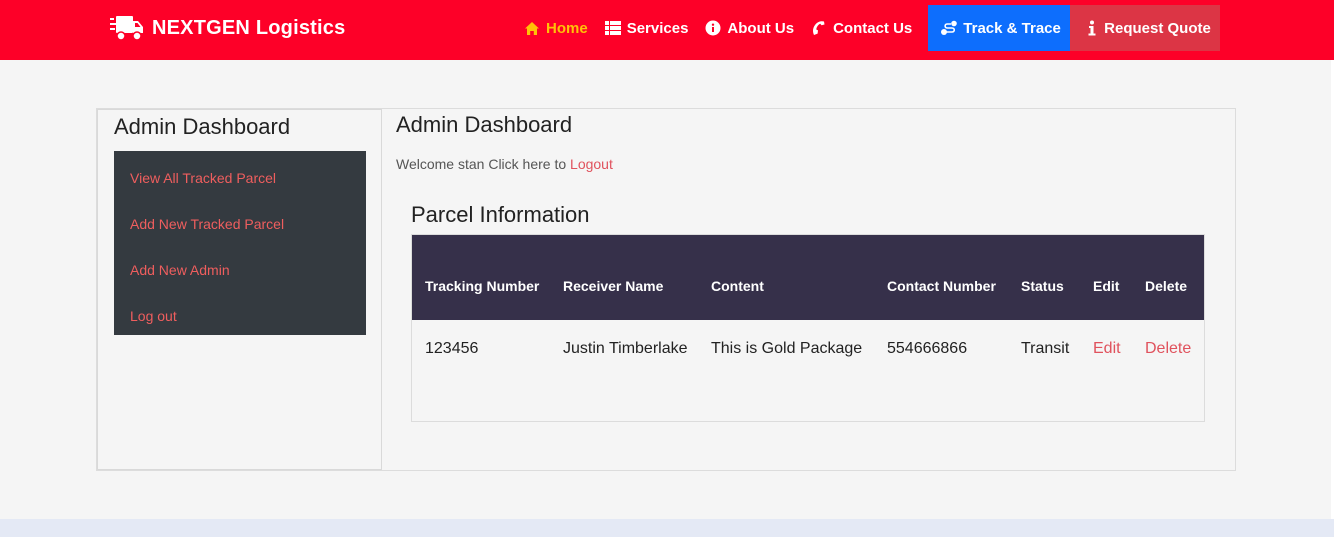 The width and height of the screenshot is (1334, 537). I want to click on nav-track-trace: Track & Trace, so click(999, 28).